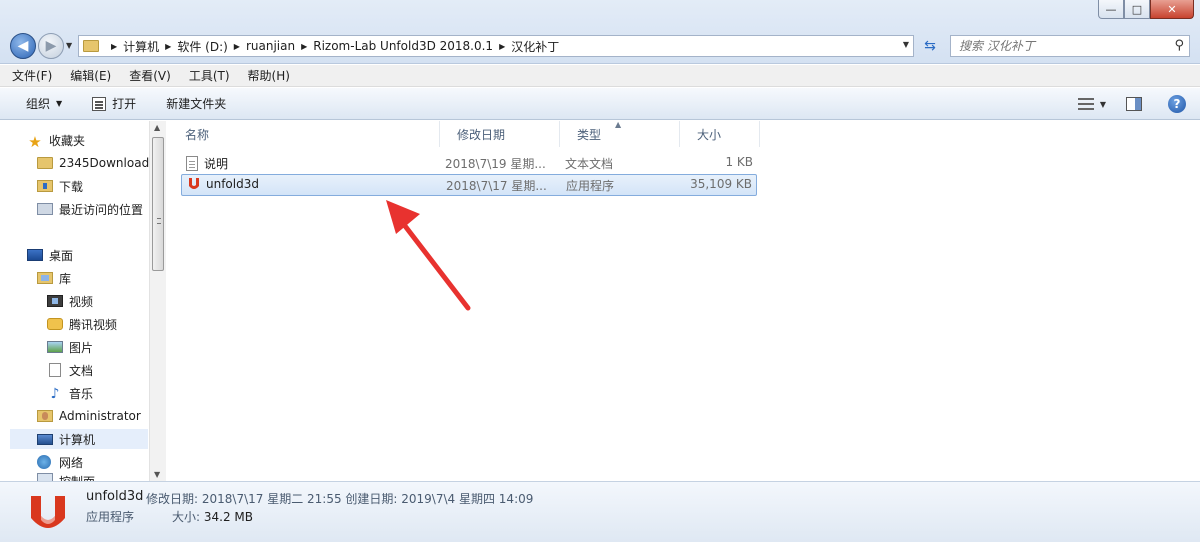  Describe the element at coordinates (55, 301) in the screenshot. I see `video-icon` at that location.